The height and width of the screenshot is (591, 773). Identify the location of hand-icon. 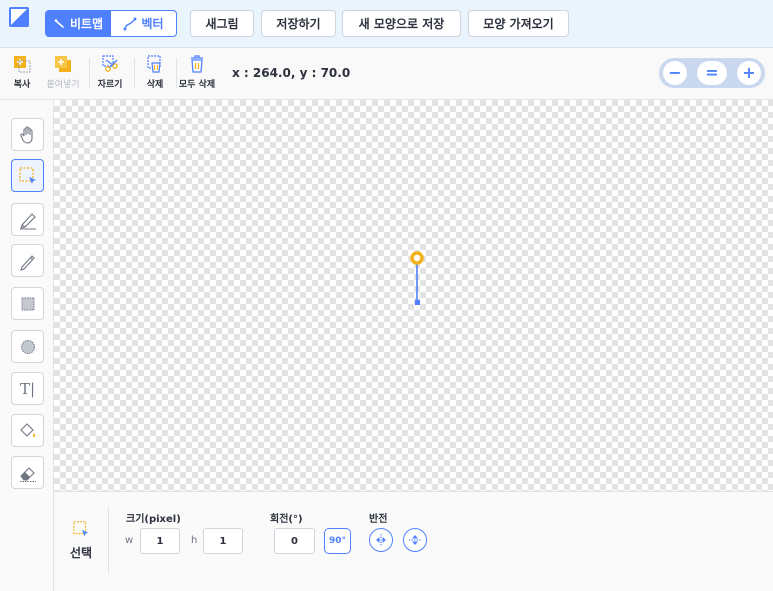
(26, 134).